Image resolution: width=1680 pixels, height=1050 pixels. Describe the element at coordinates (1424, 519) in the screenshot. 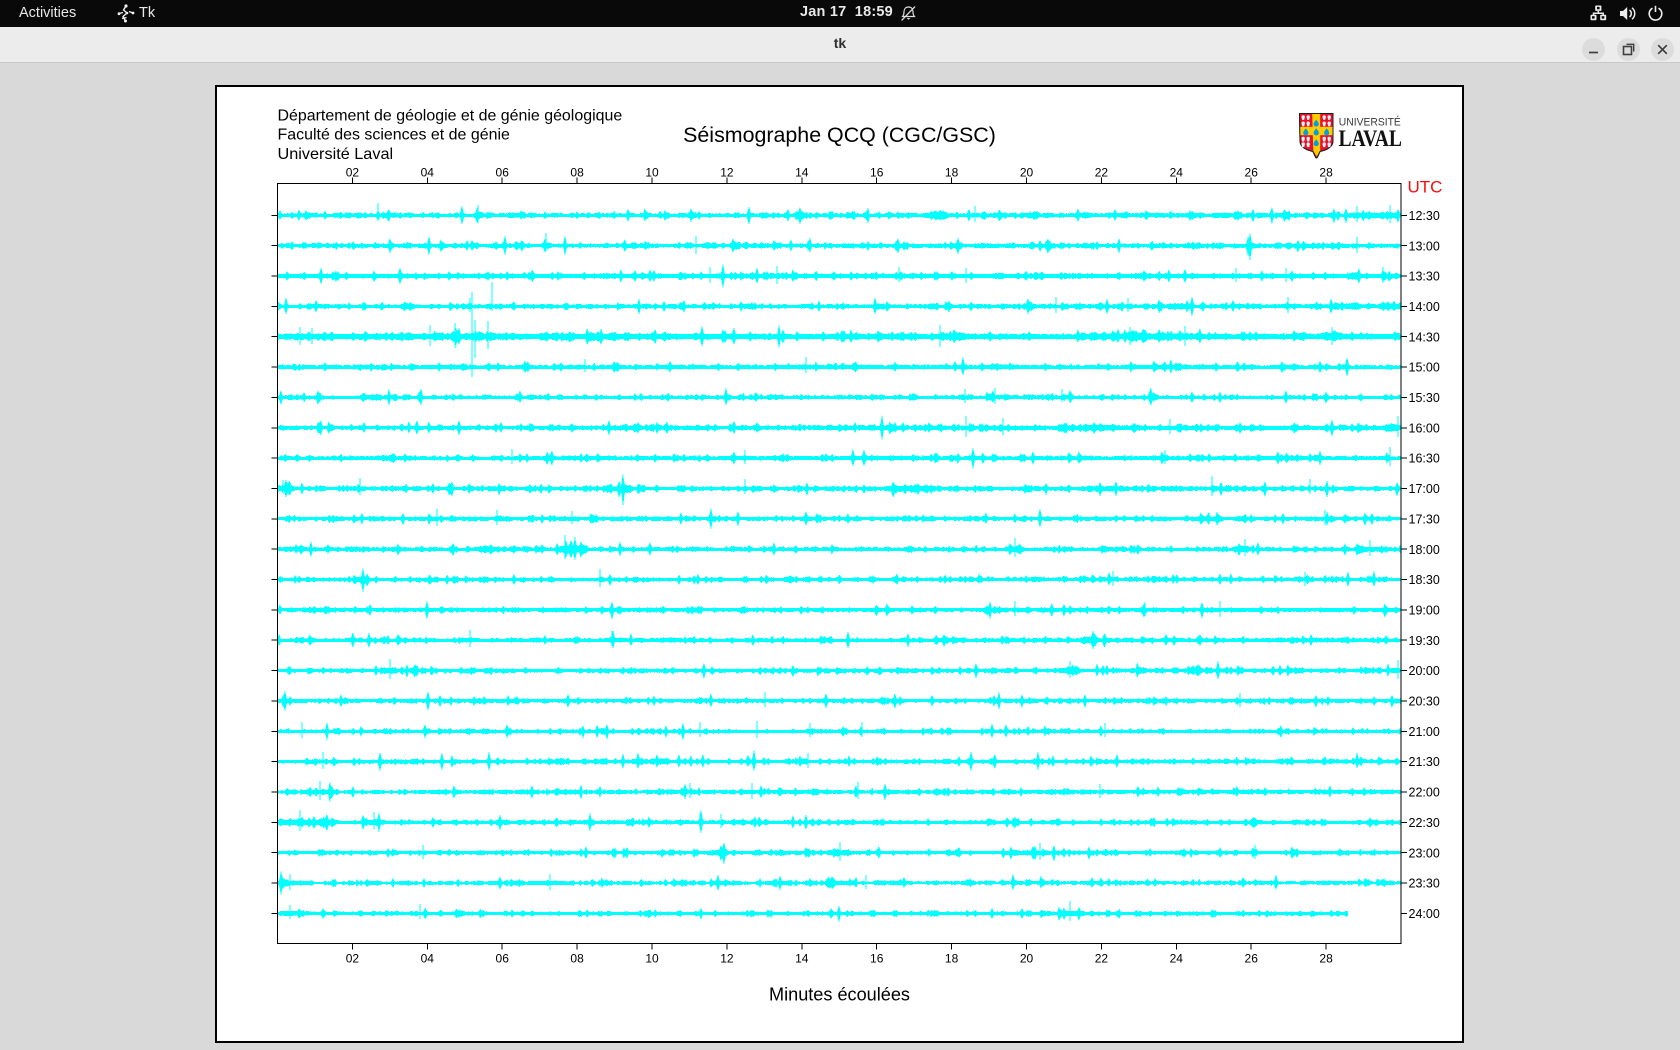

I see `svg-text: 17:30` at that location.